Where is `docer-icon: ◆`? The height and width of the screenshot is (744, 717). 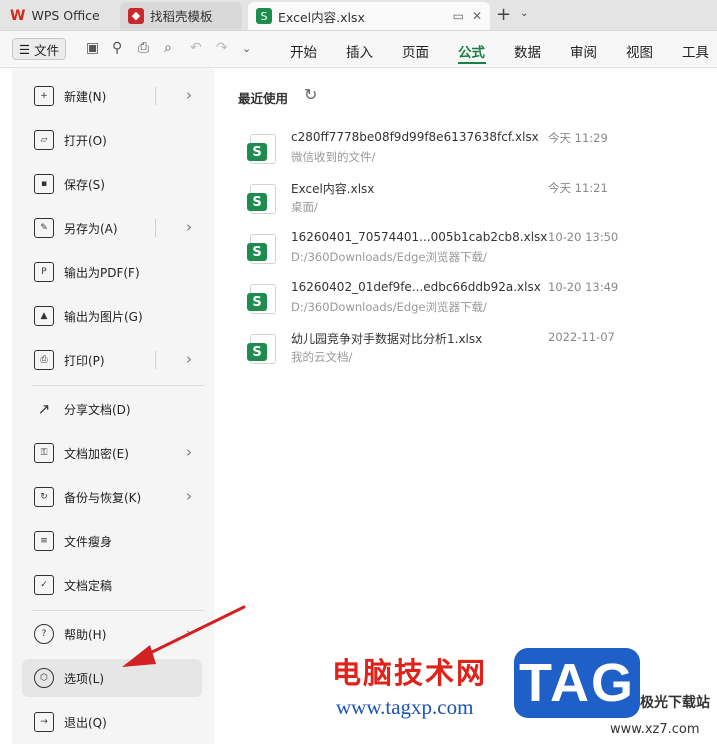 docer-icon: ◆ is located at coordinates (136, 15).